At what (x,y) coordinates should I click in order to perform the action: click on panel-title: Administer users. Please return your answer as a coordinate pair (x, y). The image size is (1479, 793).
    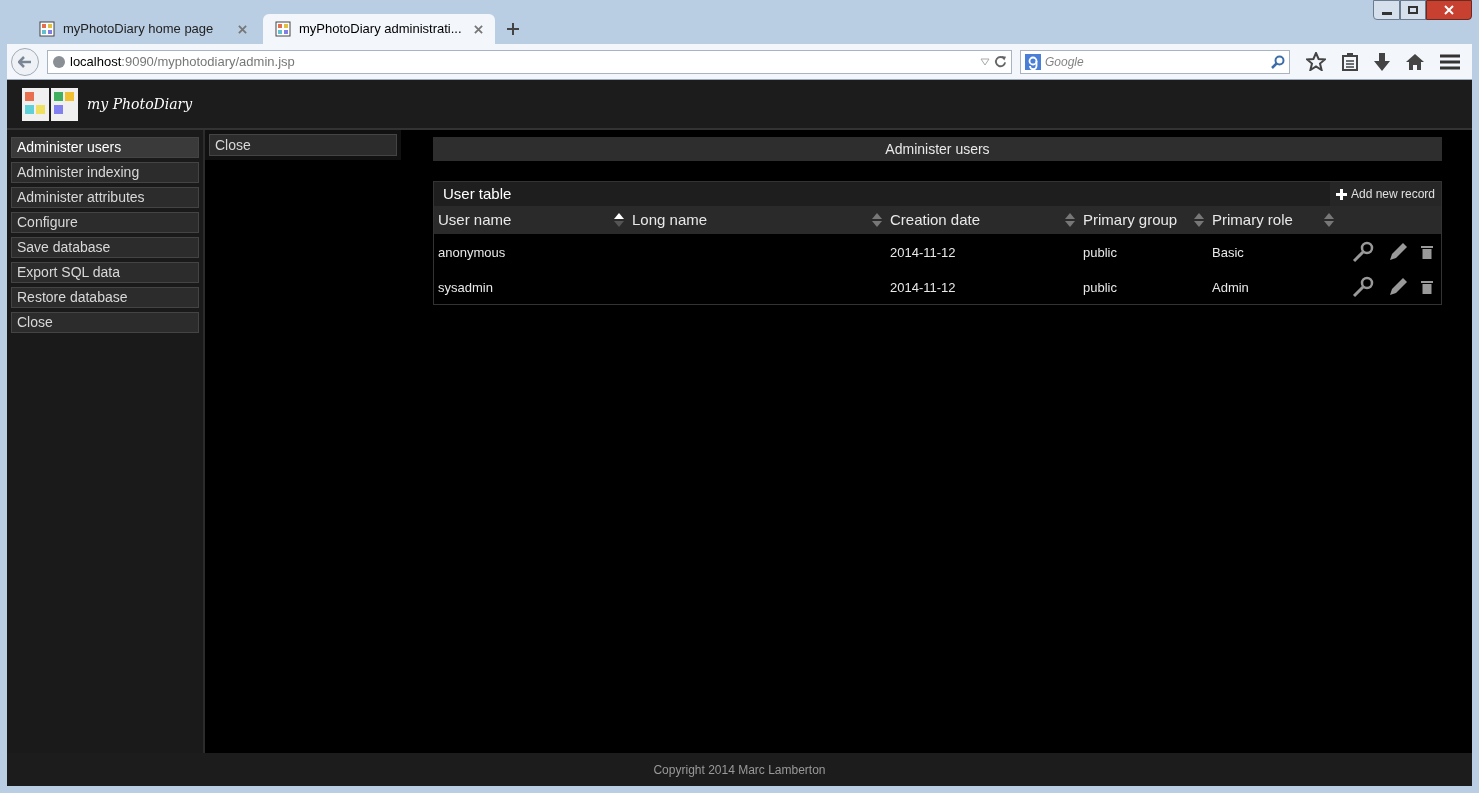
    Looking at the image, I should click on (937, 149).